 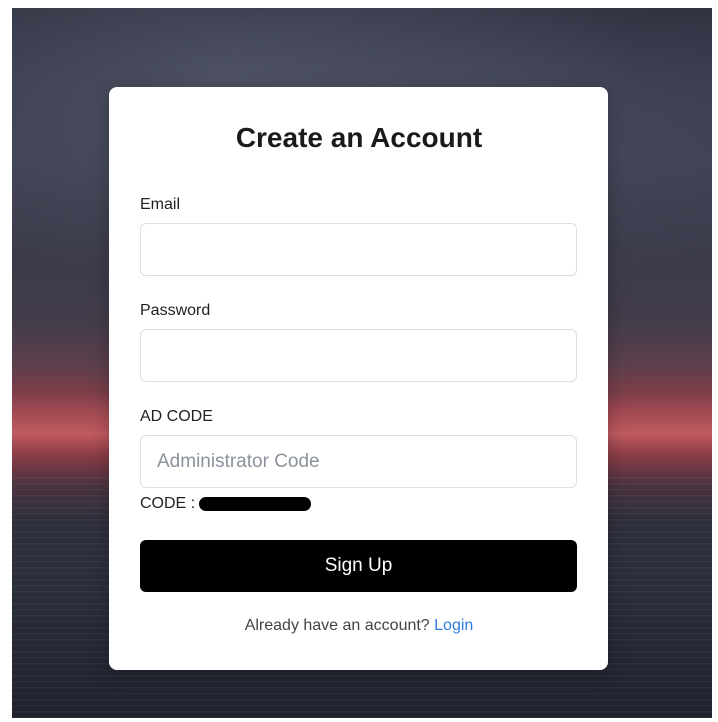 I want to click on login-link: Login, so click(x=453, y=625).